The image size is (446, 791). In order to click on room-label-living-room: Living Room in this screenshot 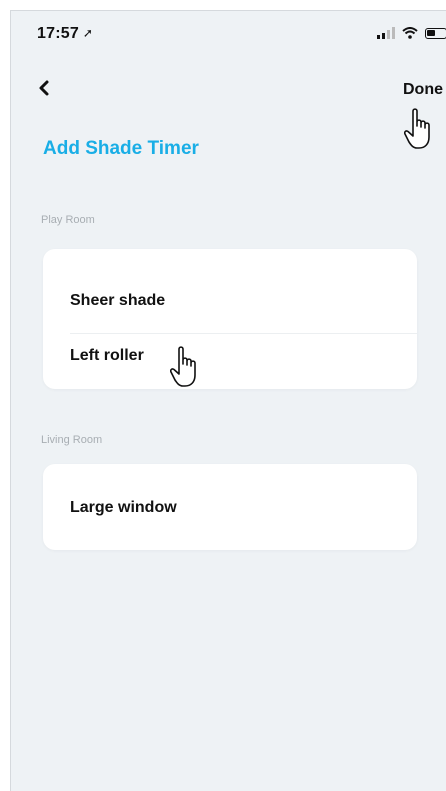, I will do `click(72, 440)`.